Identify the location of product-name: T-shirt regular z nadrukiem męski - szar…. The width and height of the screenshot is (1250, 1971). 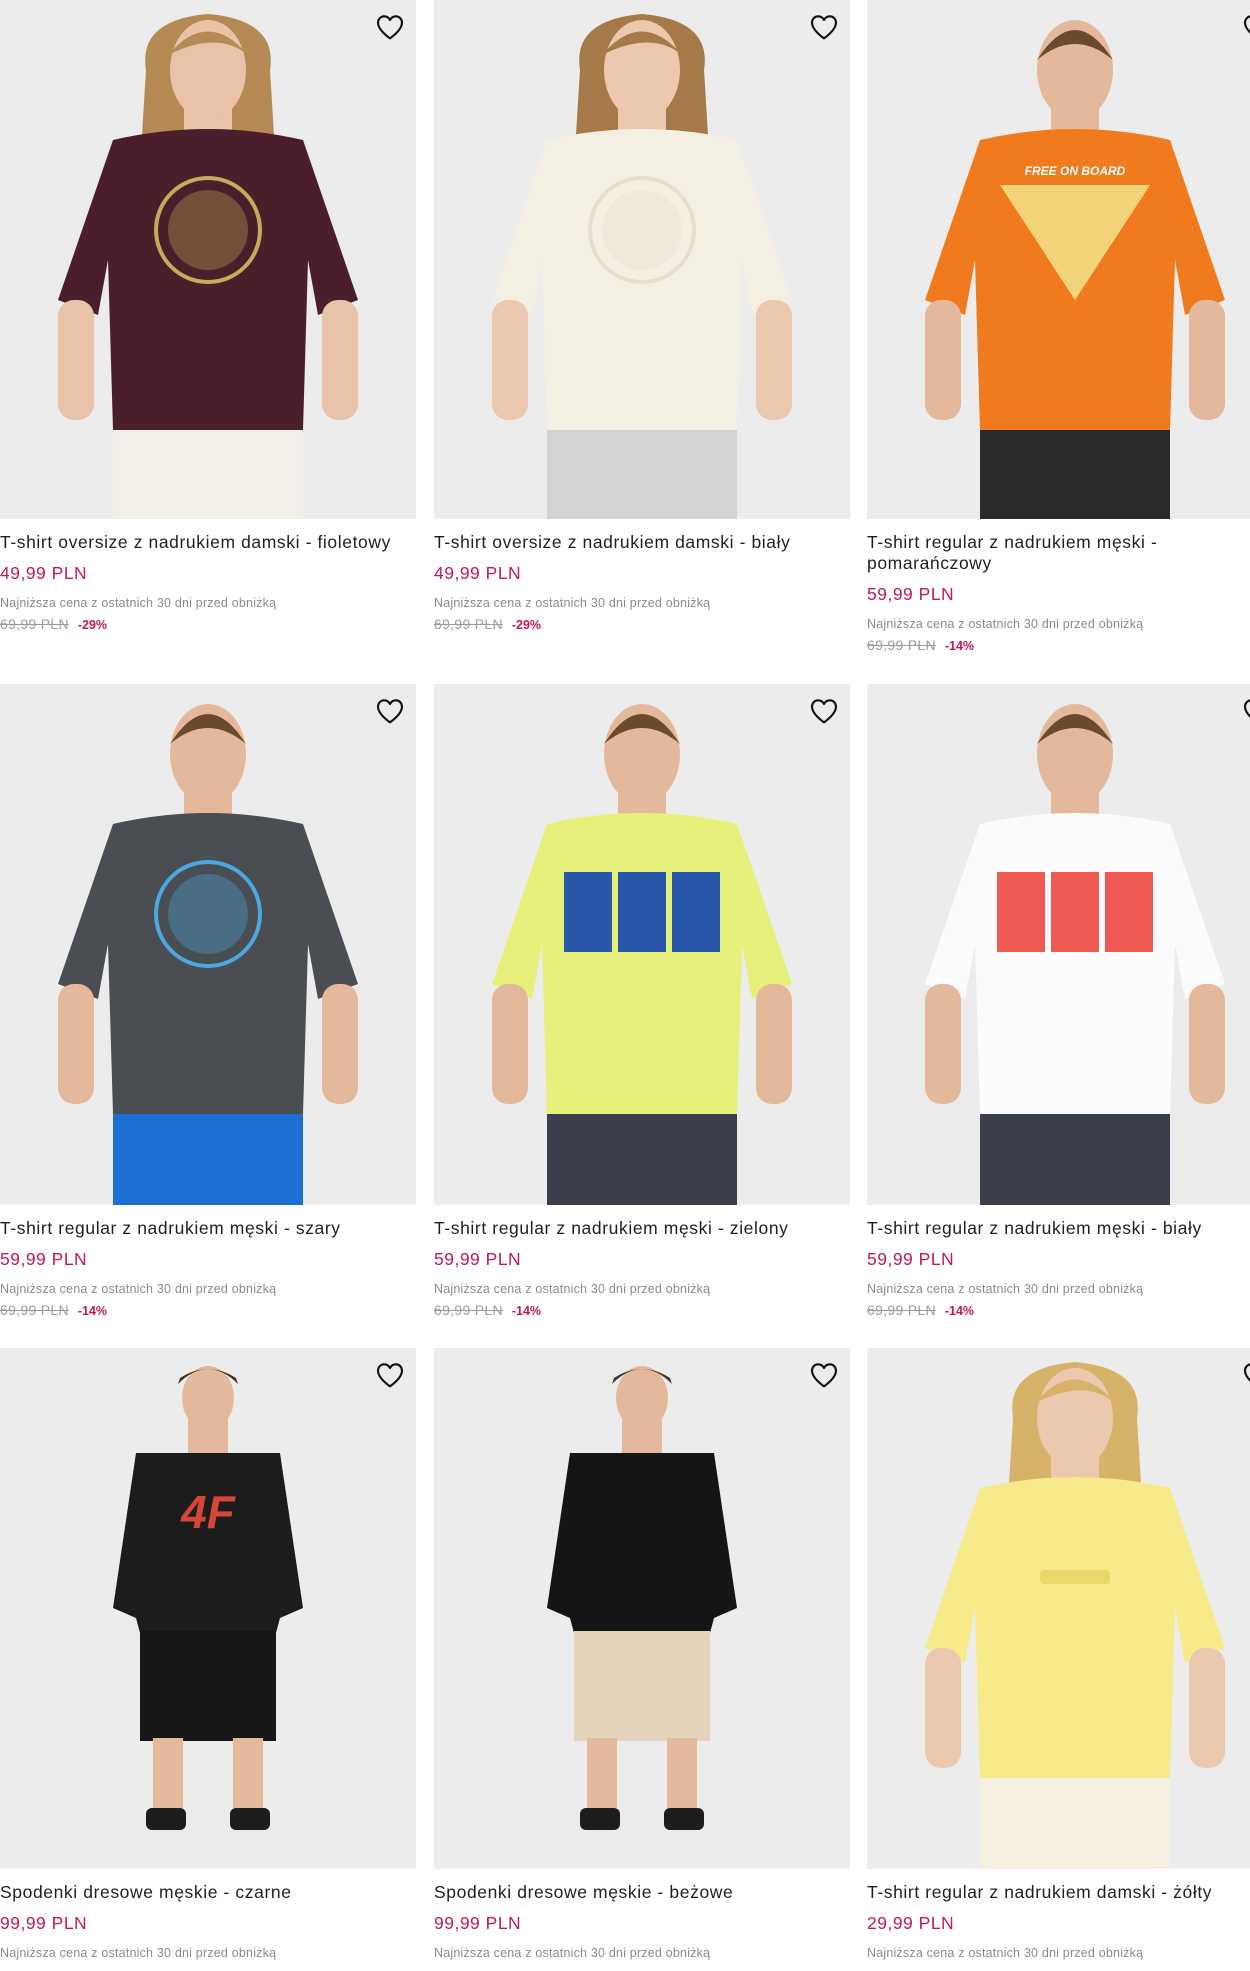
(208, 1228).